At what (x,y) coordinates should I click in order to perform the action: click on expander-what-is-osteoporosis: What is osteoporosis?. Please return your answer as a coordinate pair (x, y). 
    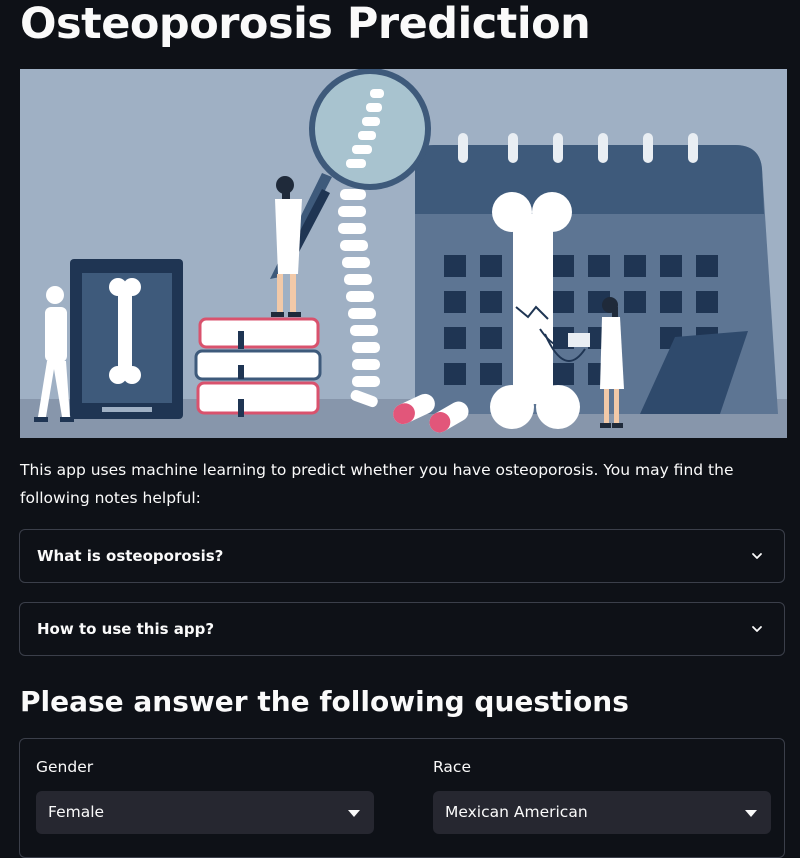
    Looking at the image, I should click on (402, 556).